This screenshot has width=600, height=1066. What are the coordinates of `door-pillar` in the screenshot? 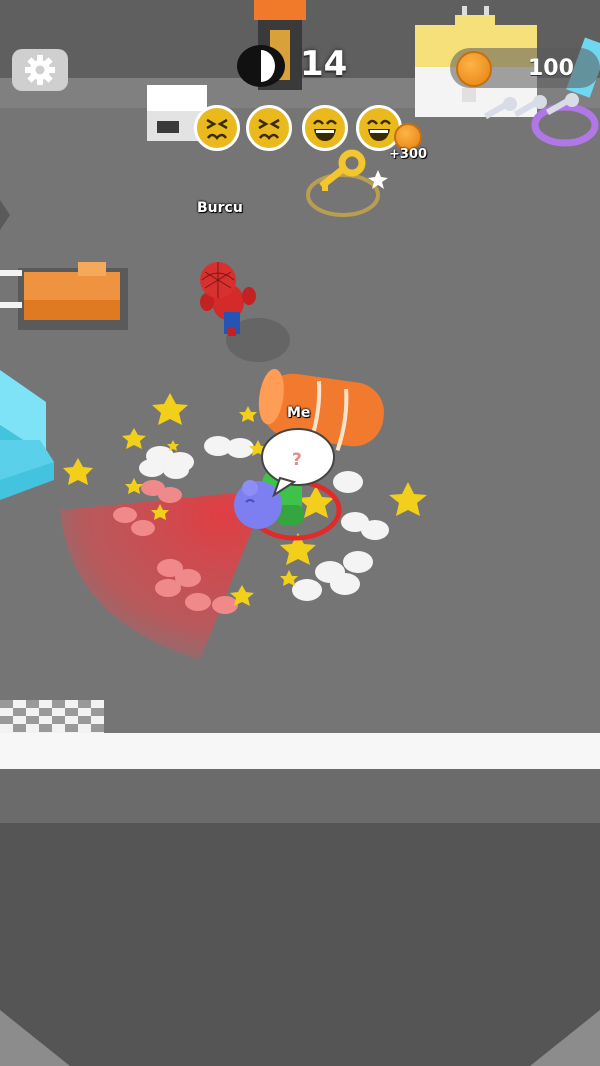 It's located at (280, 10).